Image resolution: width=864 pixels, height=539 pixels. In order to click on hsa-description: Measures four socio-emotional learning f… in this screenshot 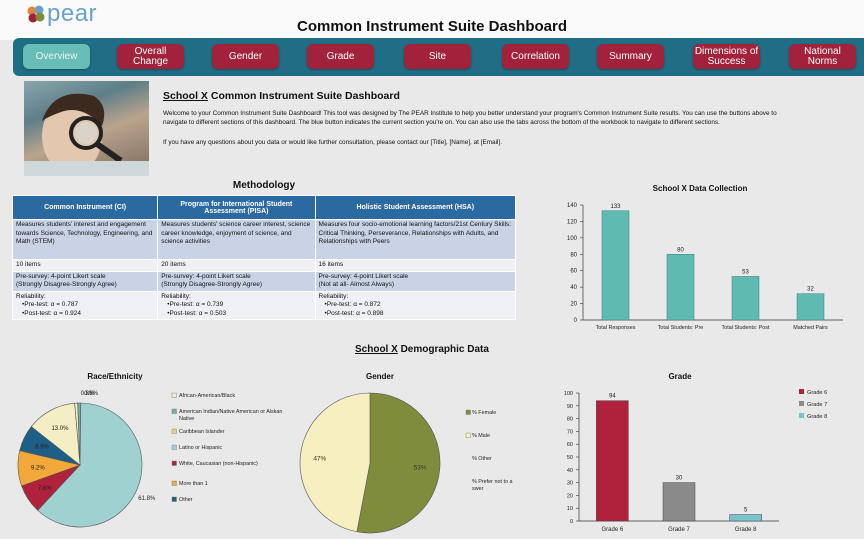, I will do `click(415, 239)`.